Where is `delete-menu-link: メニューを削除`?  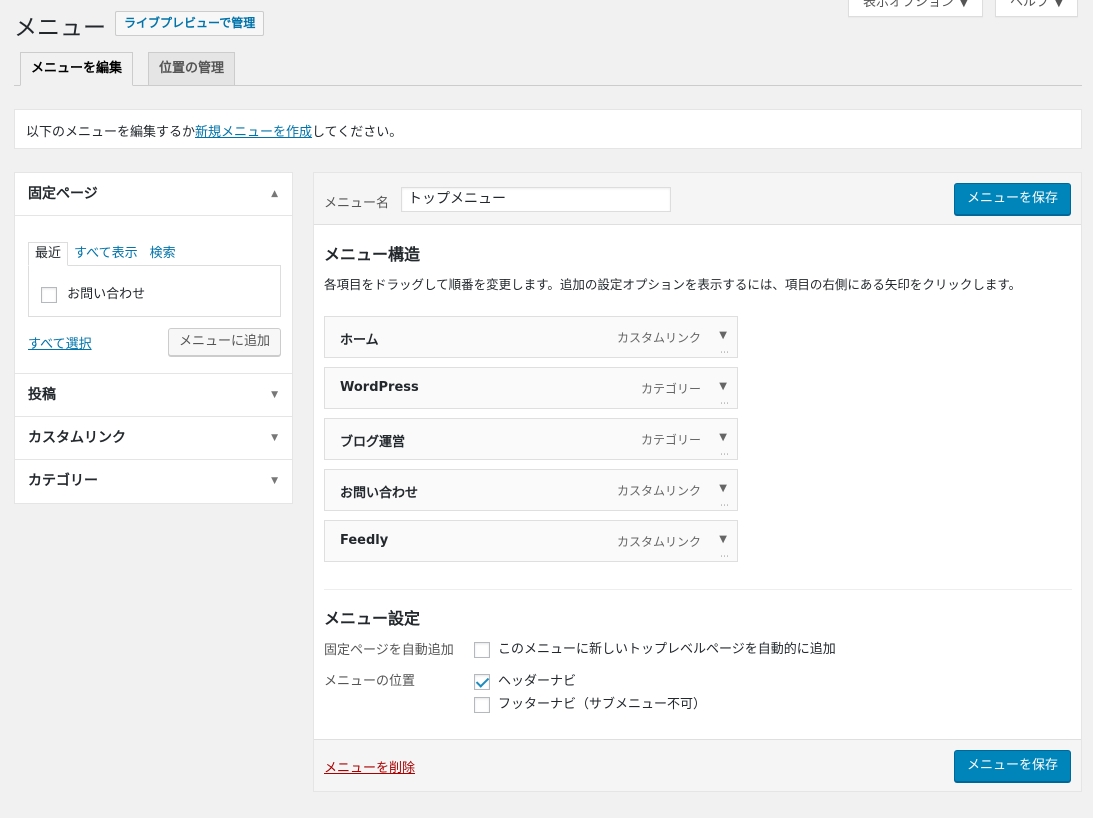
delete-menu-link: メニューを削除 is located at coordinates (369, 766).